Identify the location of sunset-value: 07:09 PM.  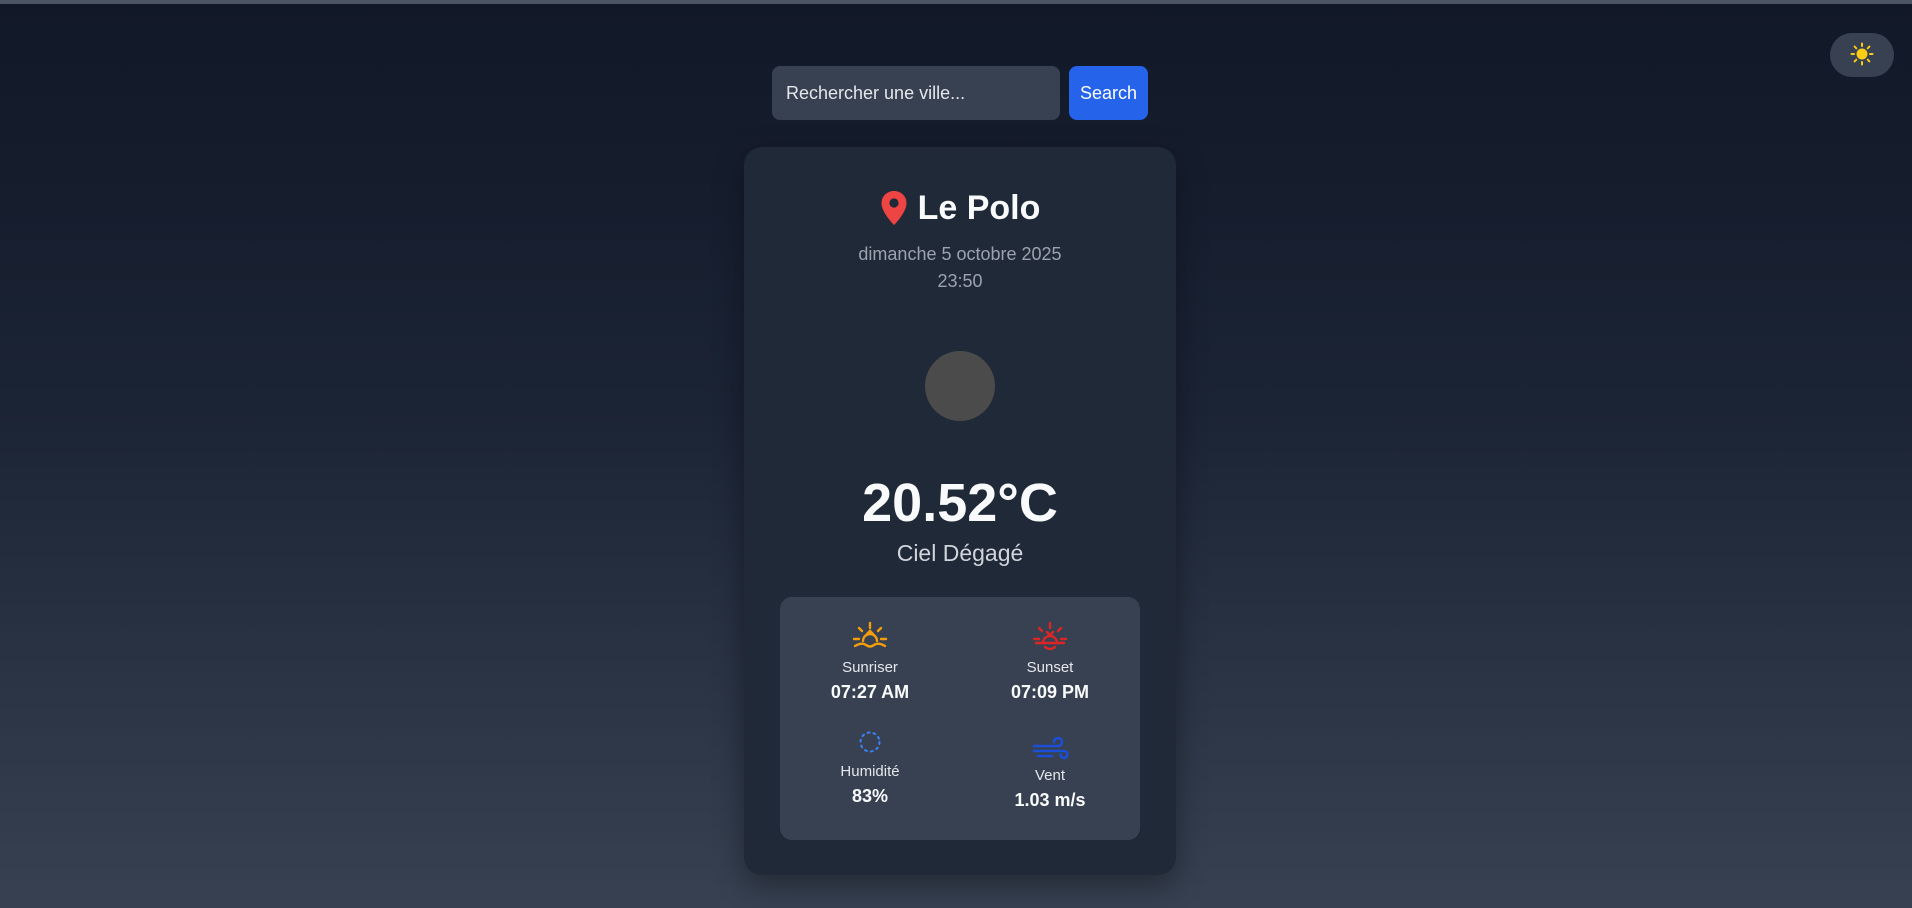
(1050, 692).